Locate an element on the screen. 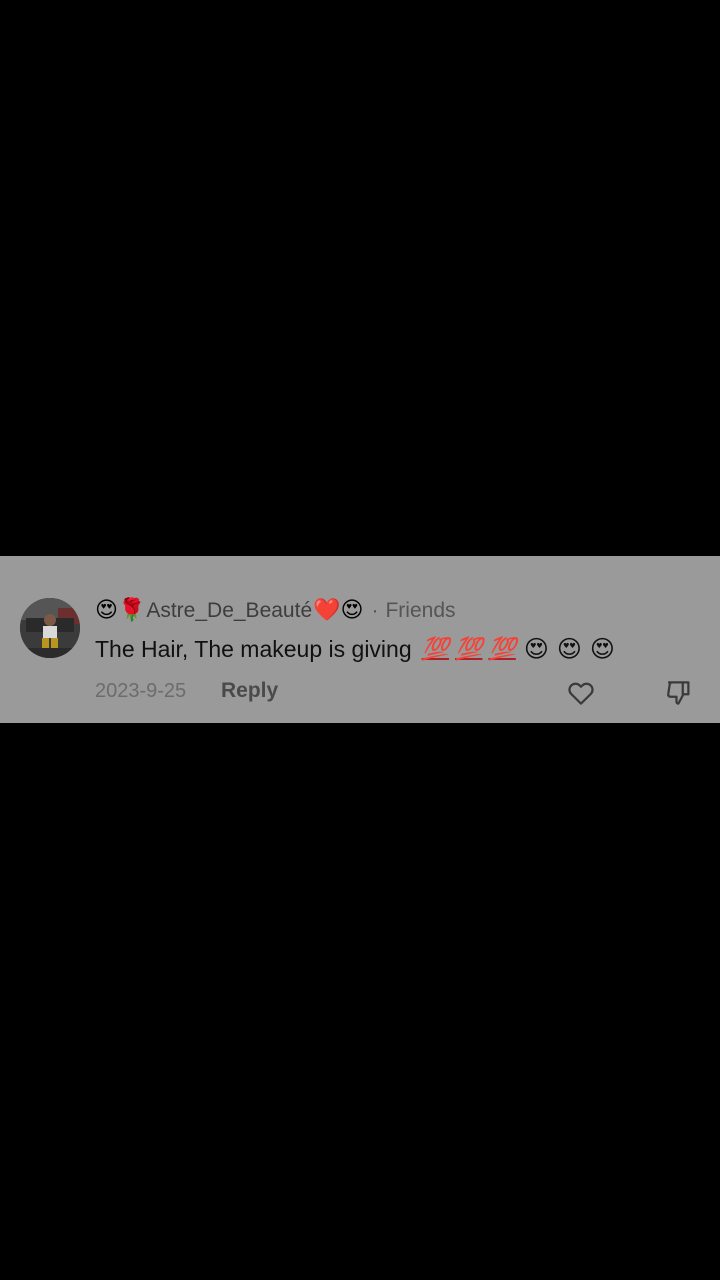 This screenshot has height=1280, width=720. rose-emoji: 🌹 is located at coordinates (131, 610).